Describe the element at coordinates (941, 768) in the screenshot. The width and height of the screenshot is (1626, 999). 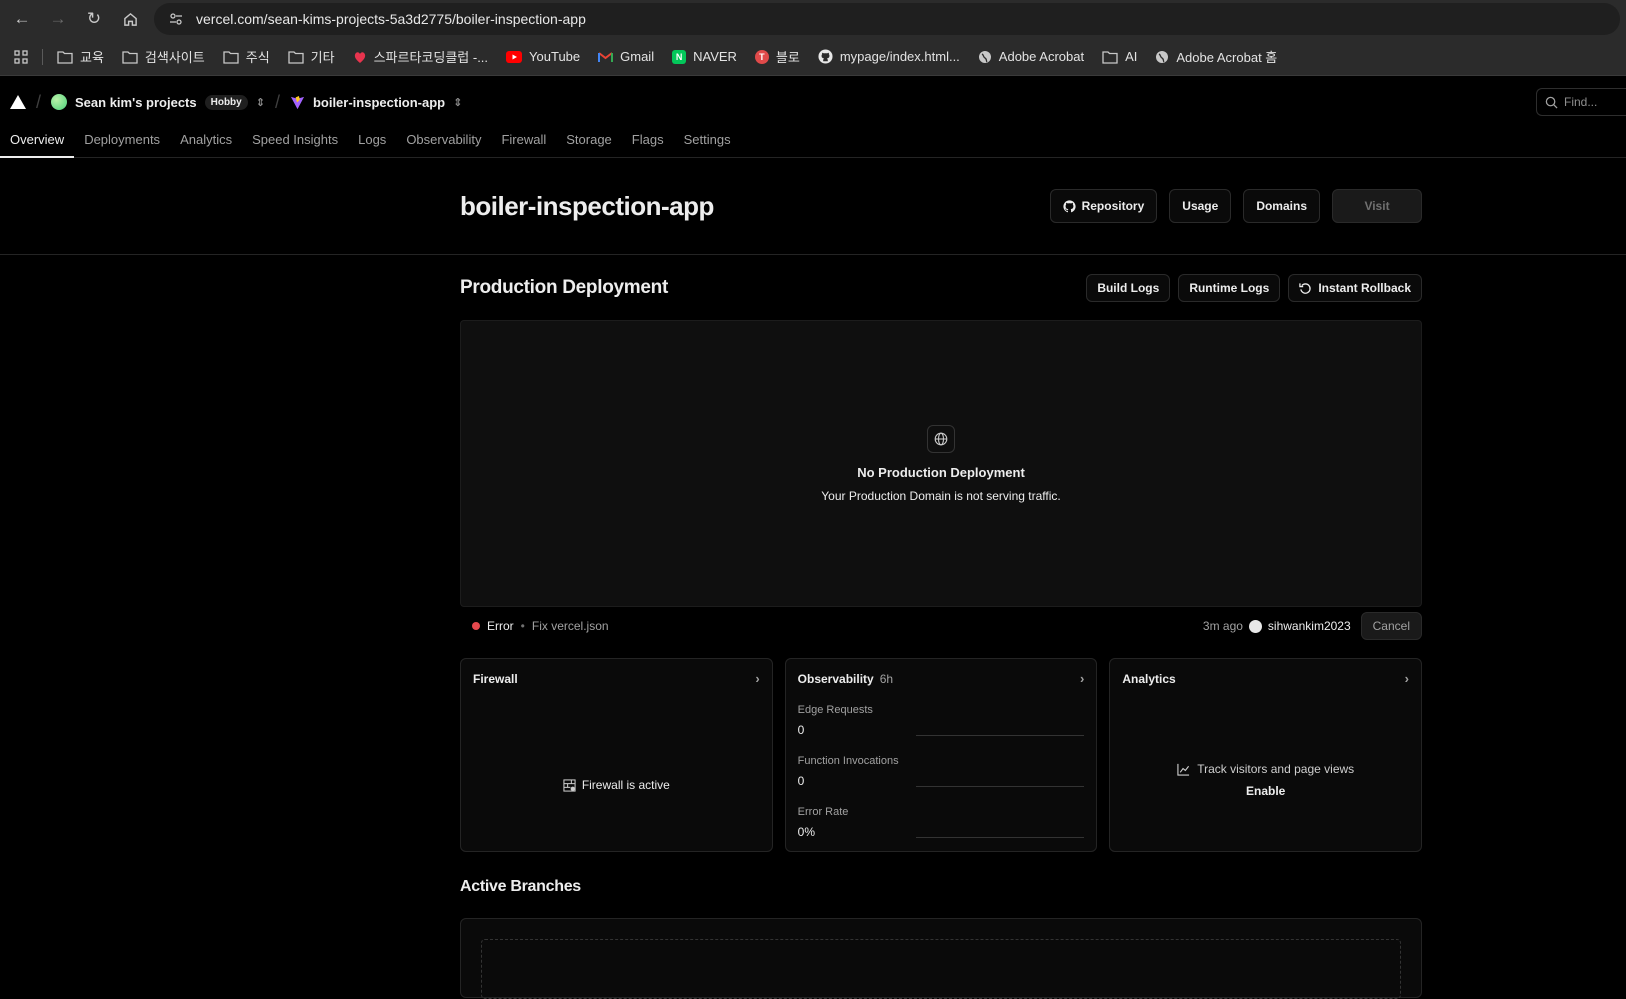
I see `metric-function-invocations: Function Invocations 0` at that location.